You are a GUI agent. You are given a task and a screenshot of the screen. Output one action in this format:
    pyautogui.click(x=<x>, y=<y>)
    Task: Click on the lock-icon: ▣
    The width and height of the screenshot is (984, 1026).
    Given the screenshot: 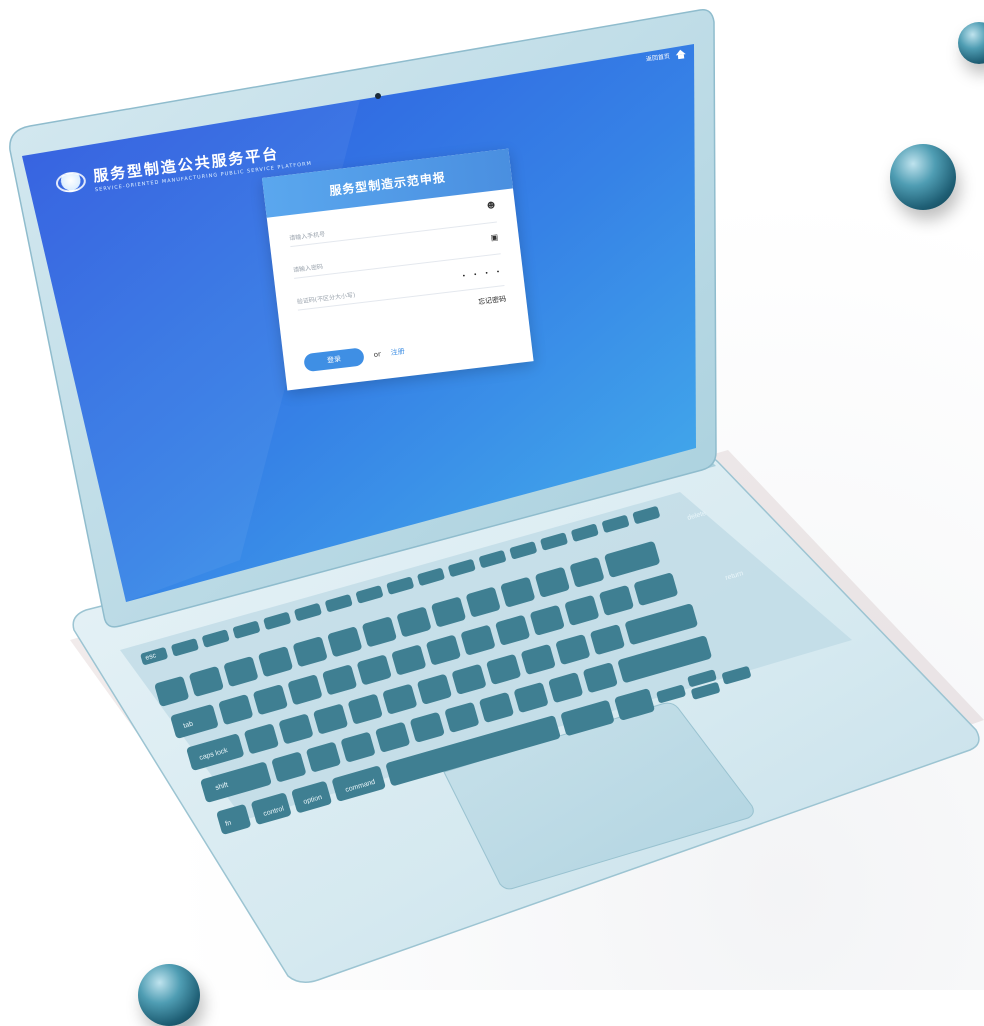 What is the action you would take?
    pyautogui.click(x=494, y=237)
    